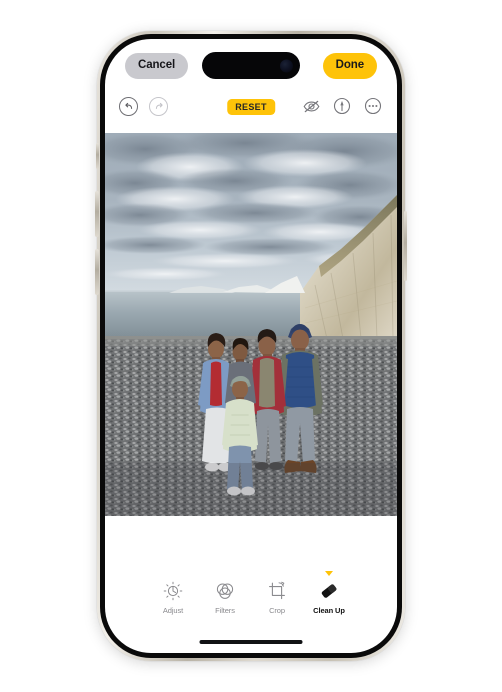 Image resolution: width=502 pixels, height=692 pixels. I want to click on undo-arrow-icon, so click(128, 106).